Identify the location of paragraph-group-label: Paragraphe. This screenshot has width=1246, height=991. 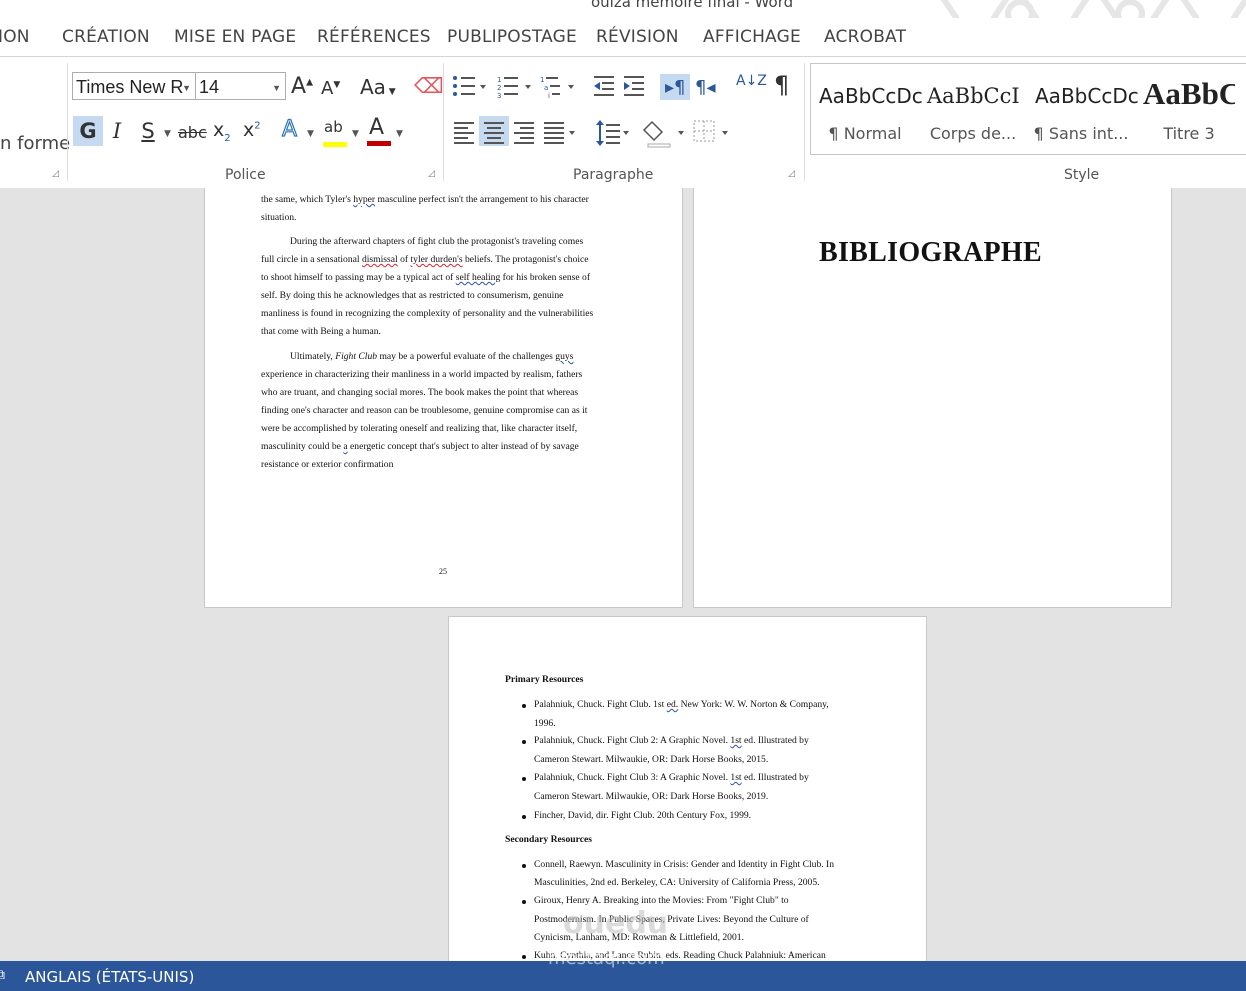
(613, 175).